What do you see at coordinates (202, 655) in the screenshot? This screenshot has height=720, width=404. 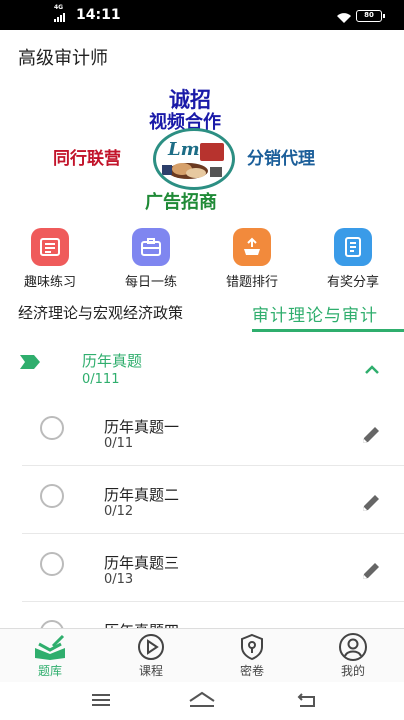 I see `bottom-tab-bar: 题库 课程 密卷 我的` at bounding box center [202, 655].